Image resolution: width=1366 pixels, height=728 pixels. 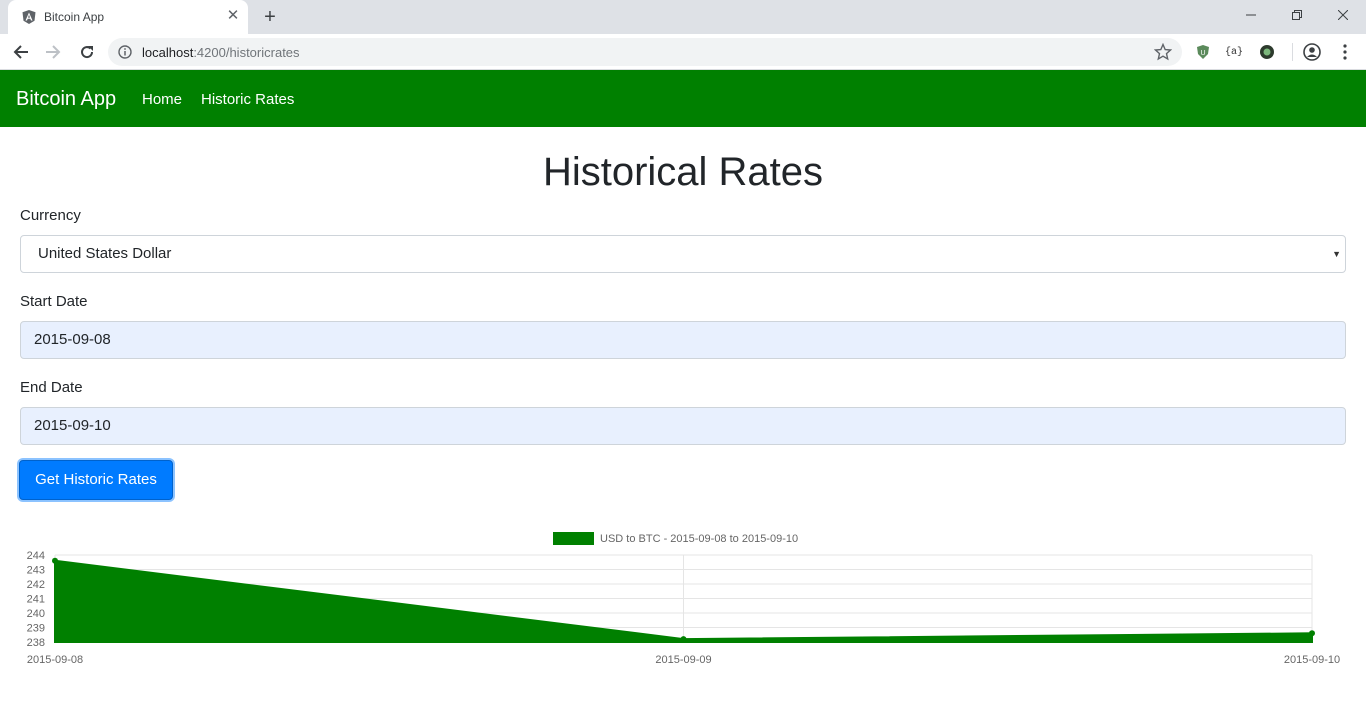 I want to click on currency-selected-value: United States Dollar, so click(x=105, y=253).